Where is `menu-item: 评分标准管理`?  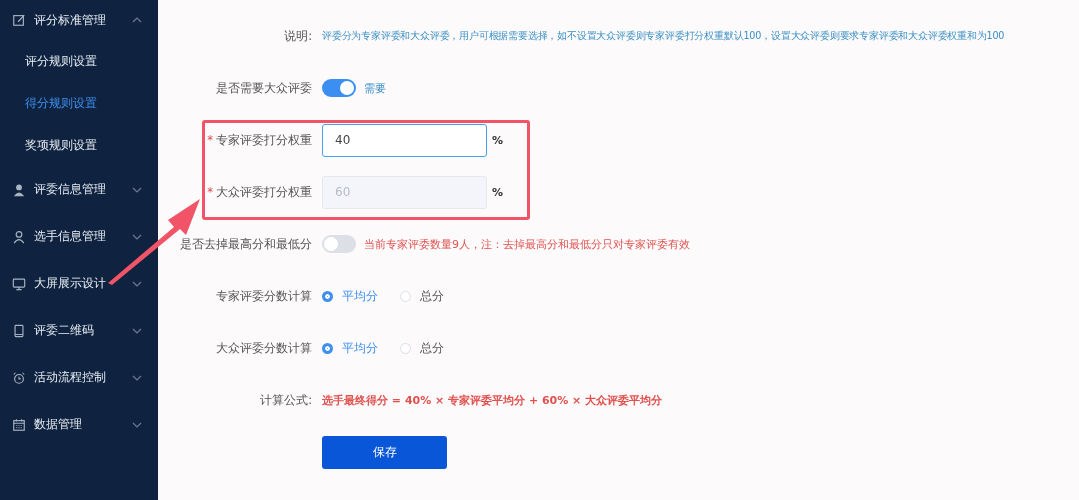 menu-item: 评分标准管理 is located at coordinates (79, 20).